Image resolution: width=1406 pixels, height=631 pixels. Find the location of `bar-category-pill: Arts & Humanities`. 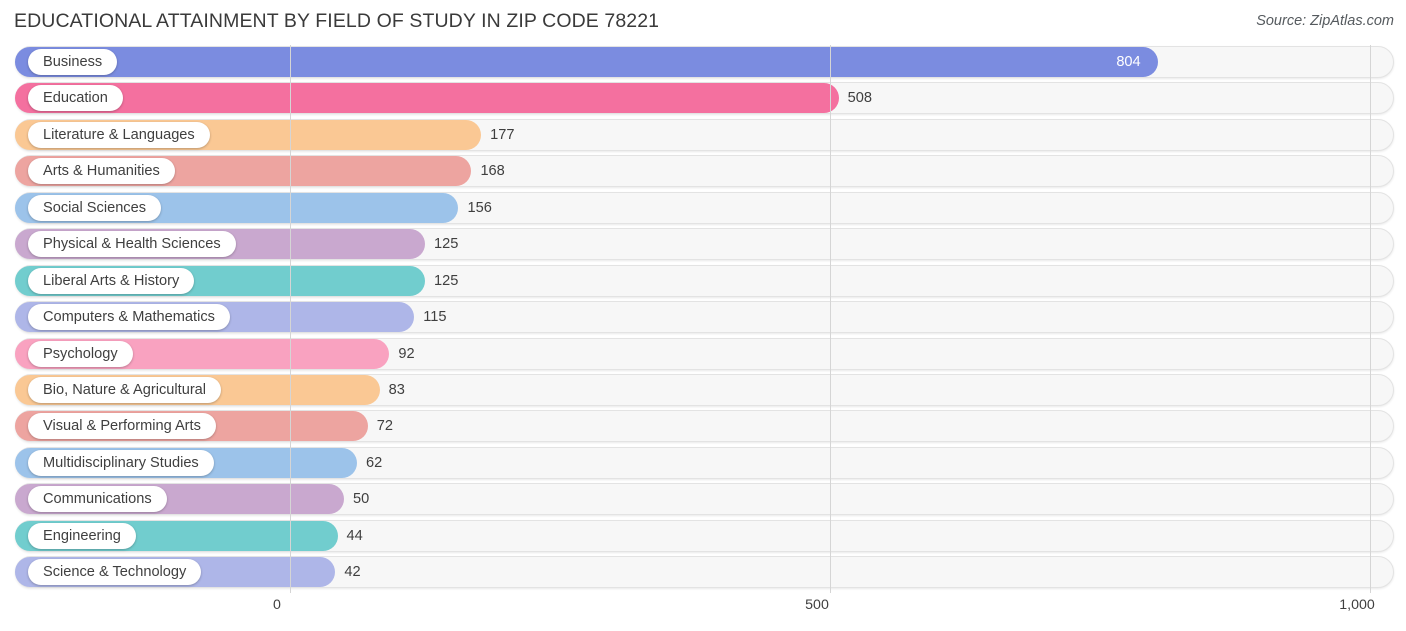

bar-category-pill: Arts & Humanities is located at coordinates (101, 171).